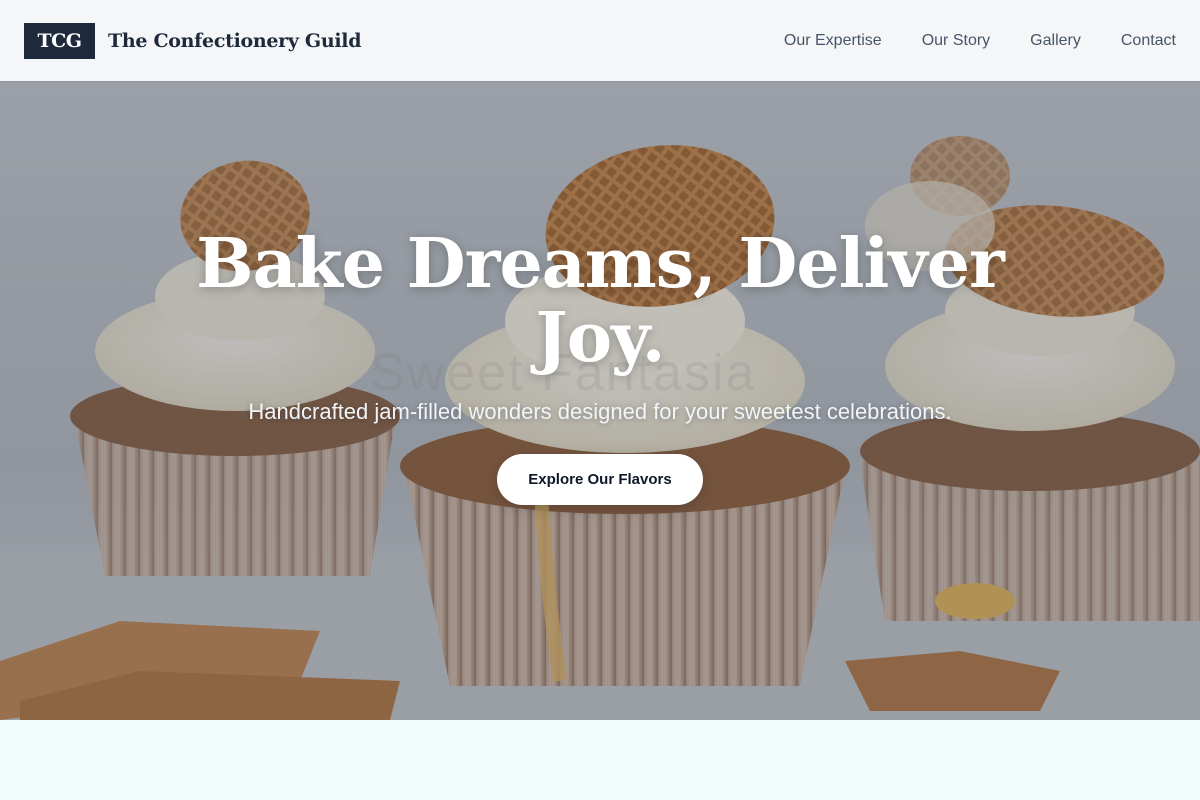 Image resolution: width=1200 pixels, height=800 pixels. What do you see at coordinates (1148, 41) in the screenshot?
I see `nav-link-contact: Contact` at bounding box center [1148, 41].